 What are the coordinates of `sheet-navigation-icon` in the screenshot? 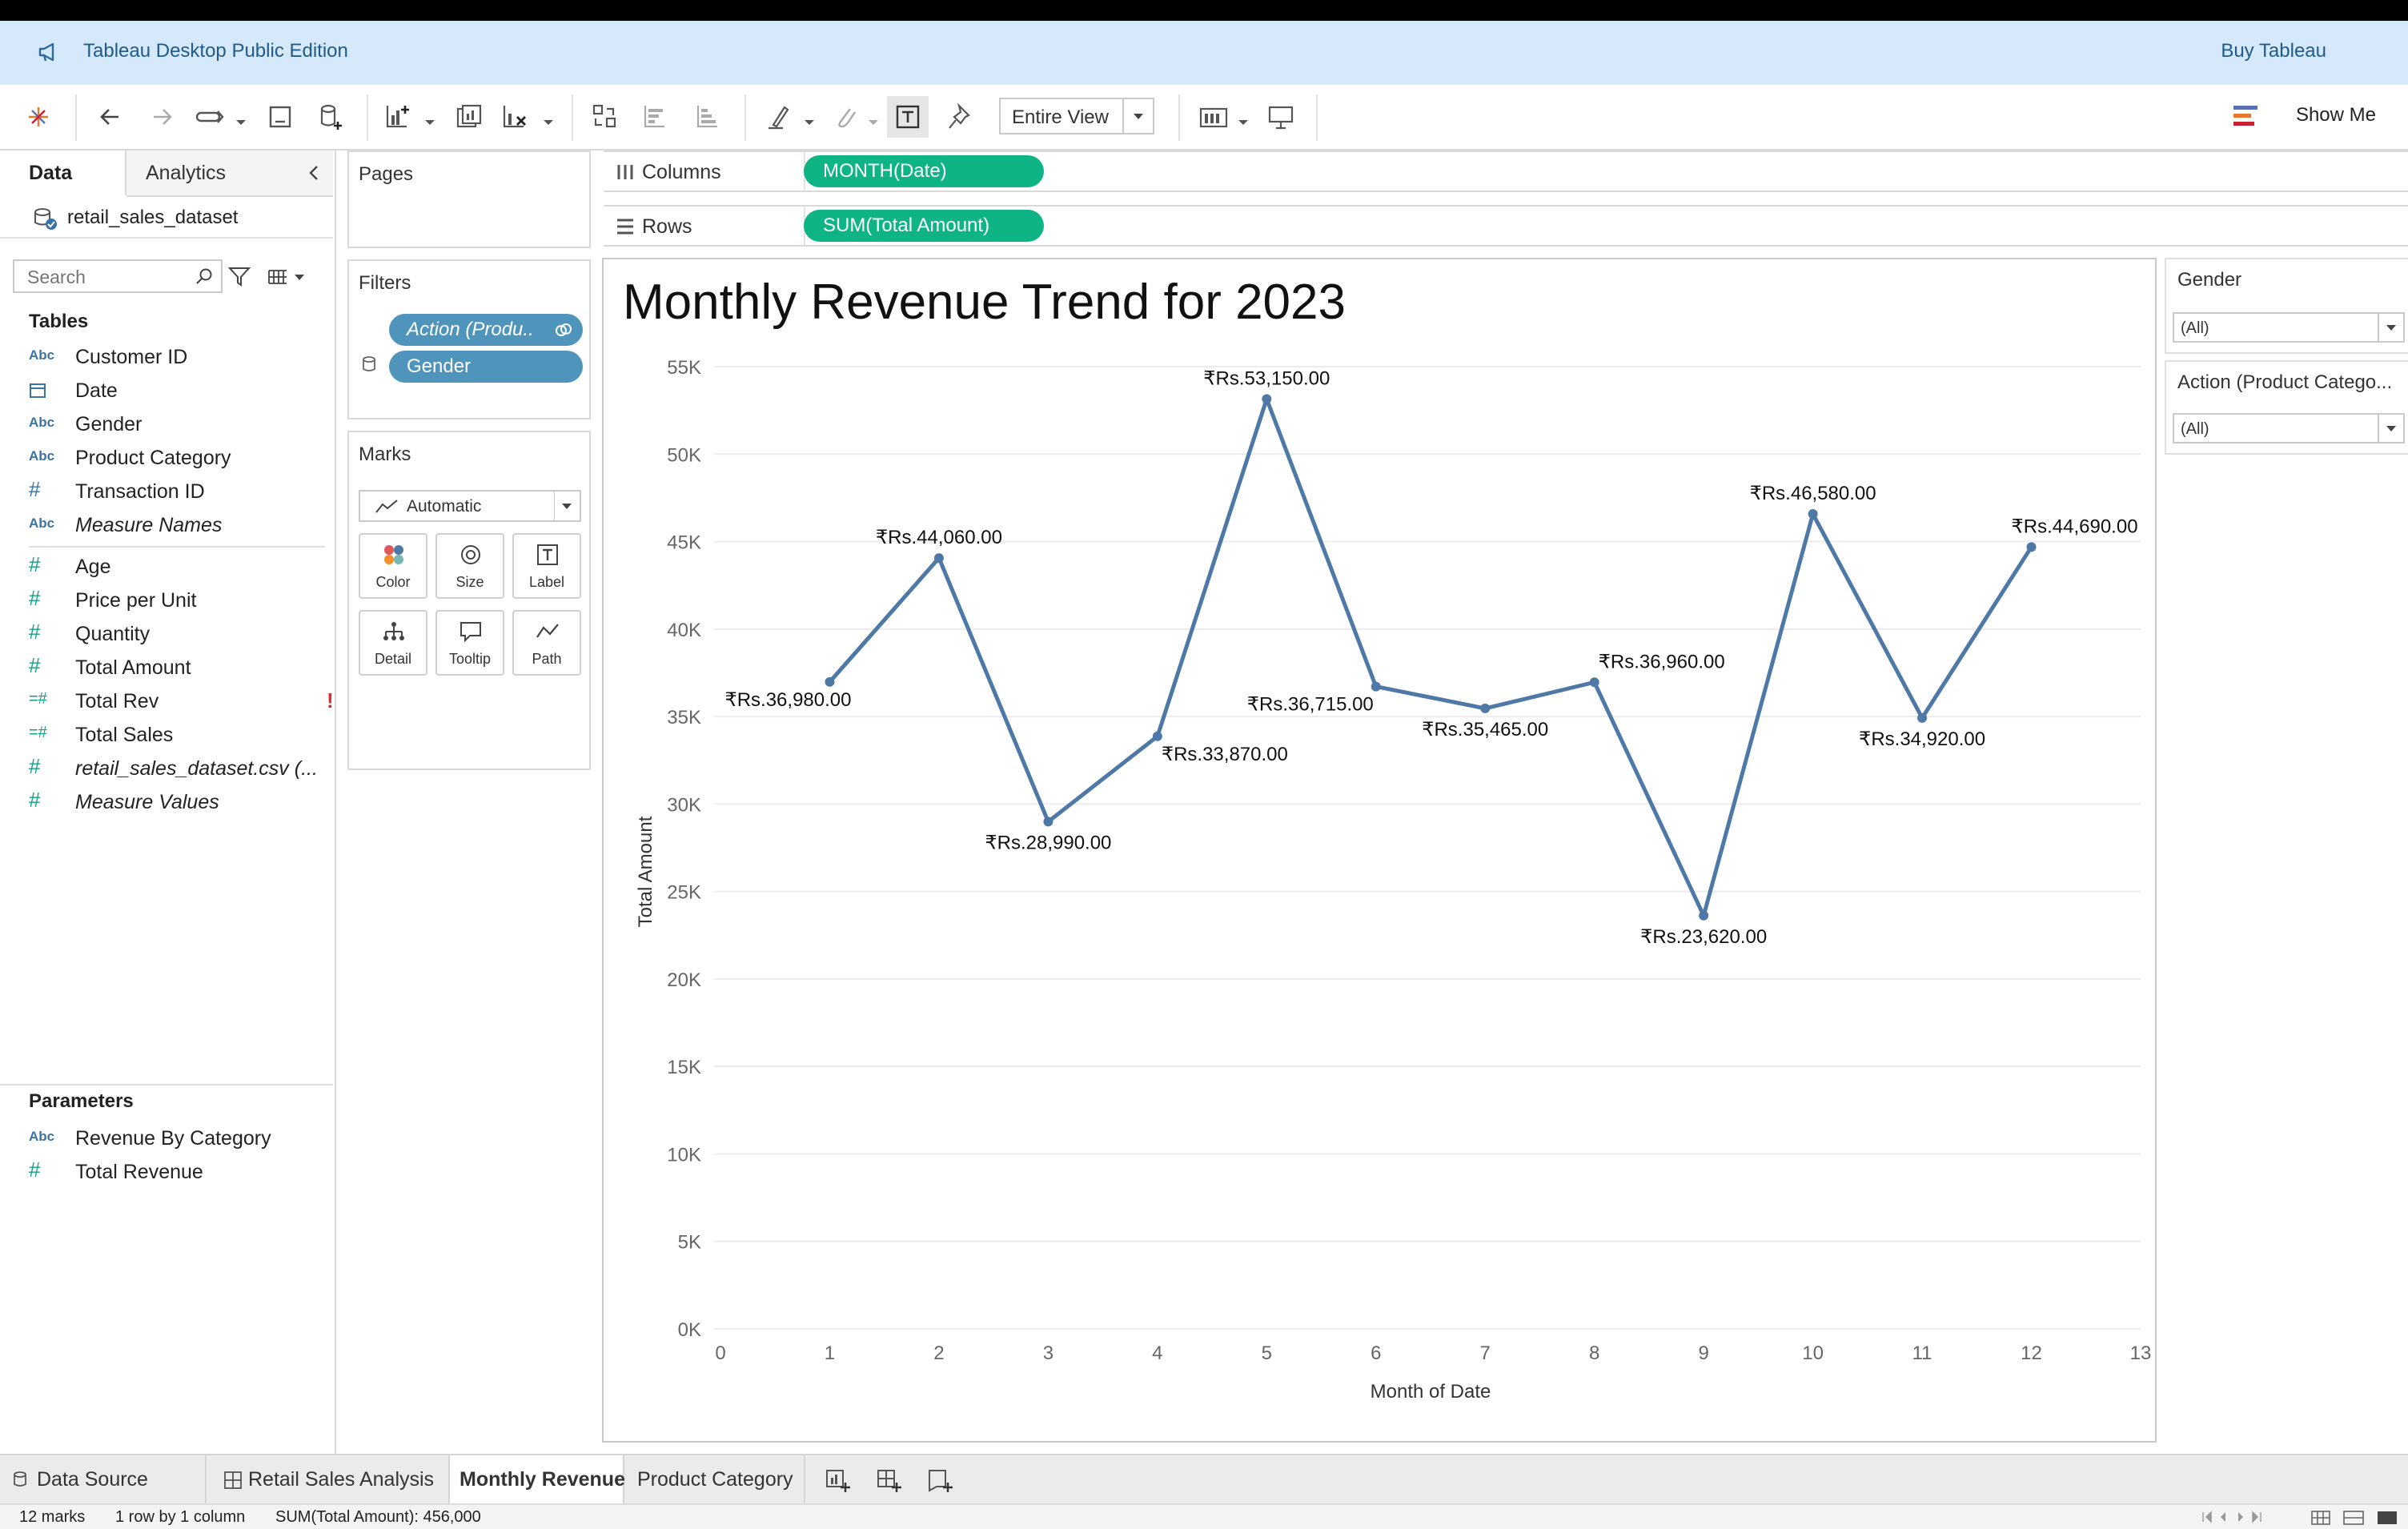 It's located at (2232, 1517).